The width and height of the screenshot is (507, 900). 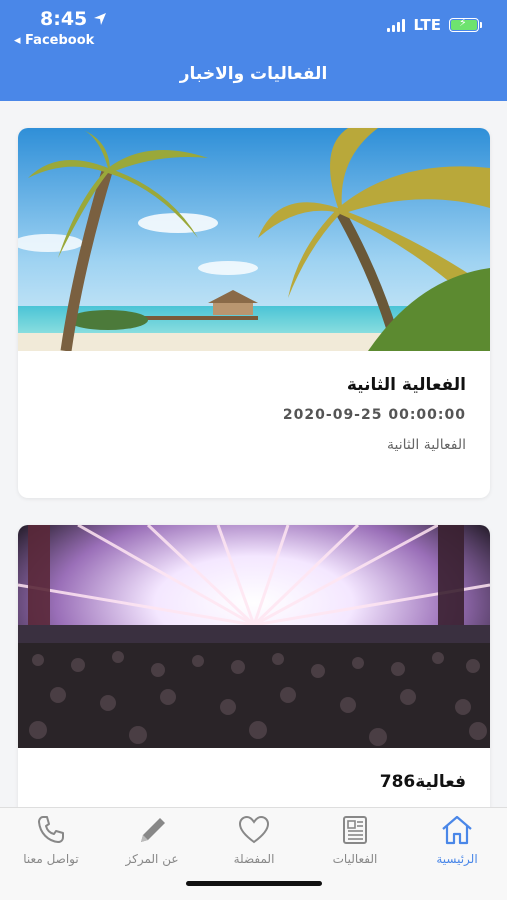 What do you see at coordinates (51, 859) in the screenshot?
I see `tab-label: تواصل معنا` at bounding box center [51, 859].